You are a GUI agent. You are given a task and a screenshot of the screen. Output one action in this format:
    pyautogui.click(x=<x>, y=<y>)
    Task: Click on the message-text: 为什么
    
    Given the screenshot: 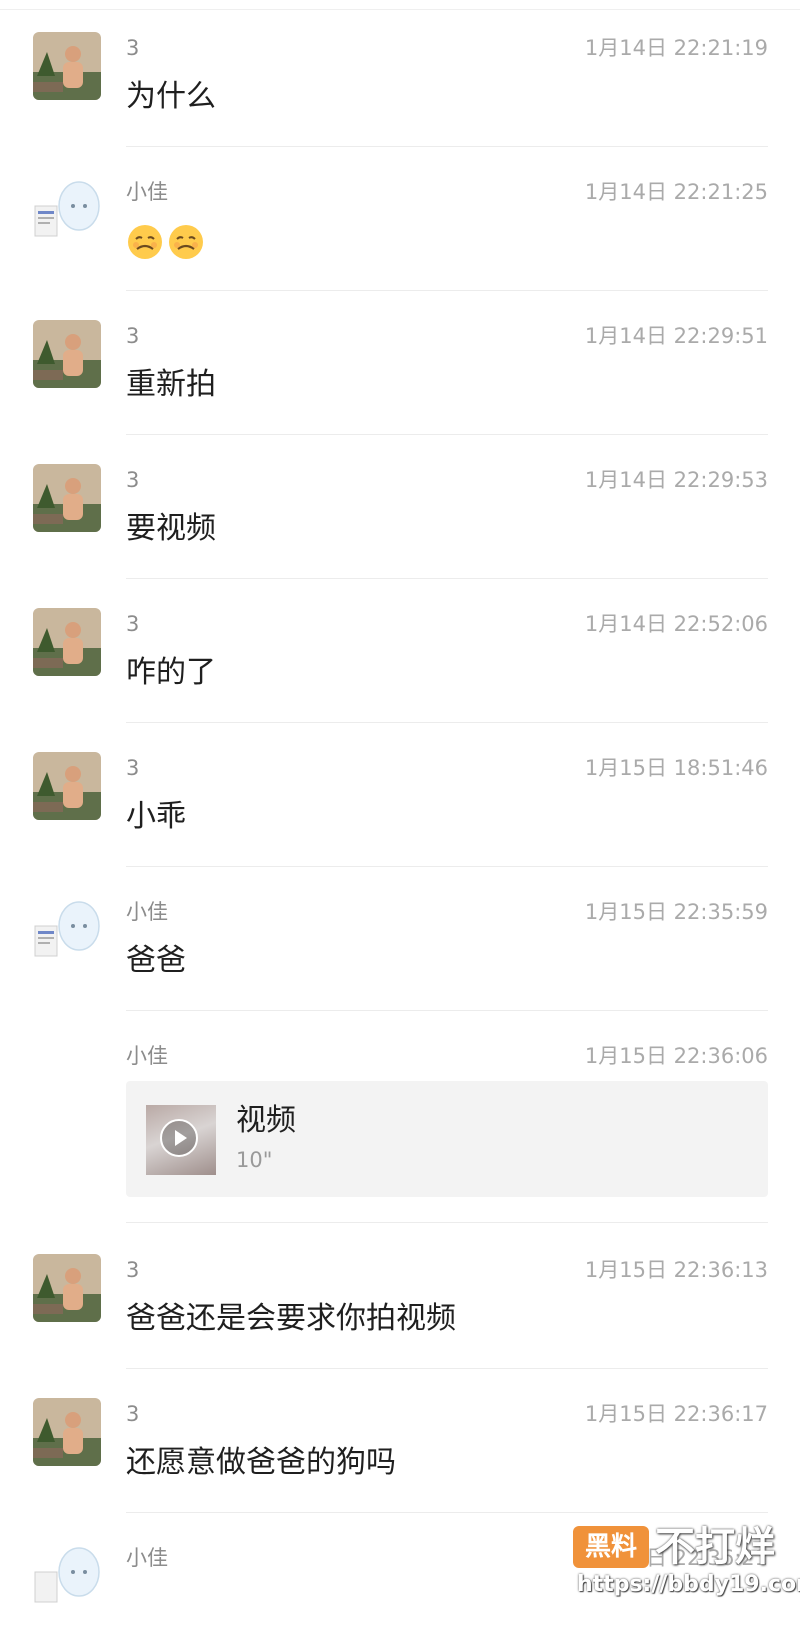 What is the action you would take?
    pyautogui.click(x=171, y=97)
    